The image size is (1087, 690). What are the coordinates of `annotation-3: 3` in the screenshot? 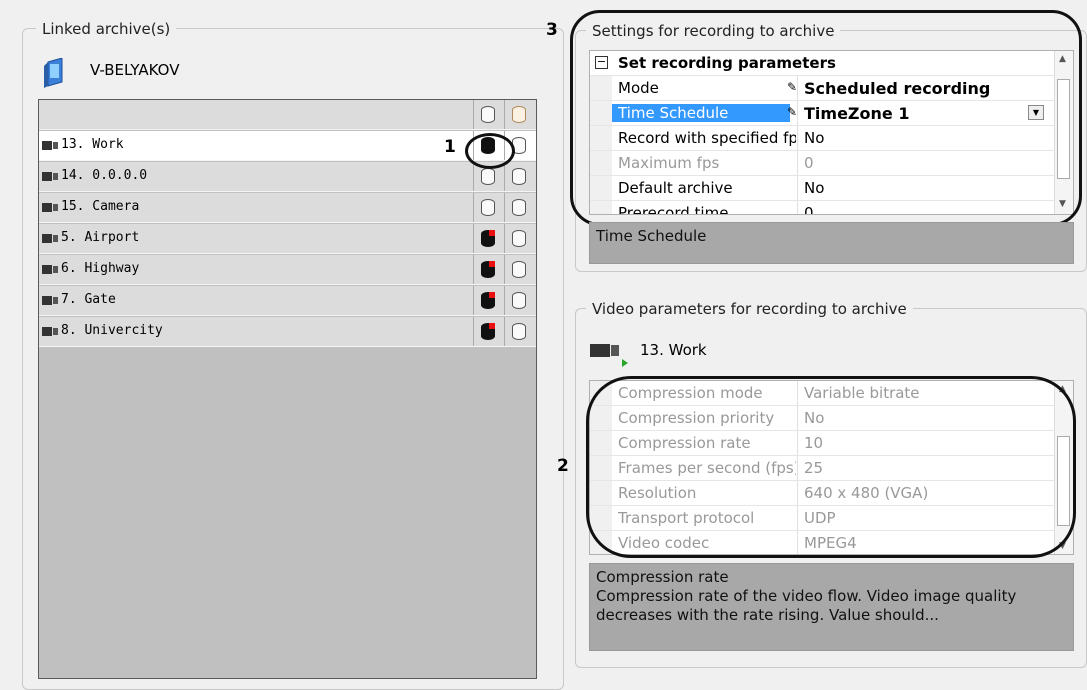 It's located at (552, 30).